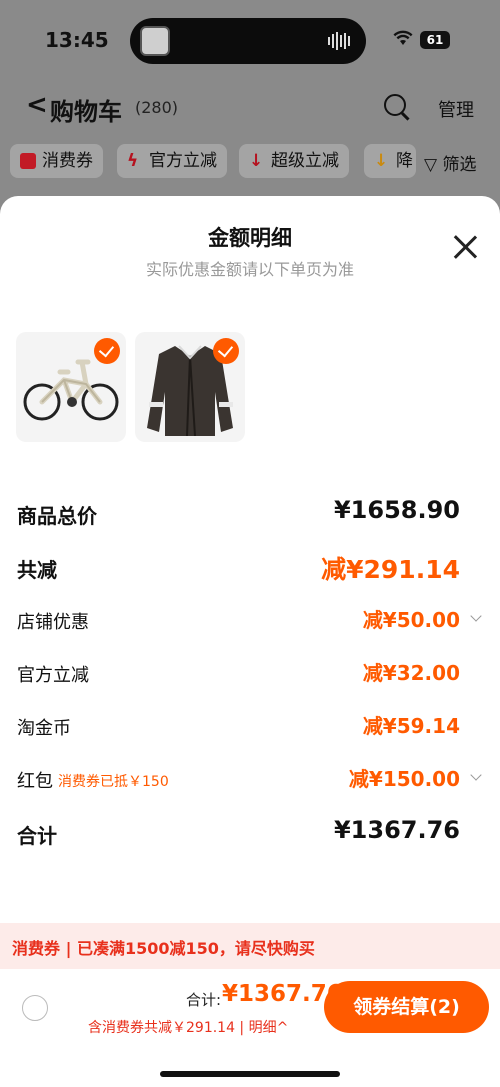  What do you see at coordinates (250, 832) in the screenshot?
I see `row-sum: 合计 ¥1367.76` at bounding box center [250, 832].